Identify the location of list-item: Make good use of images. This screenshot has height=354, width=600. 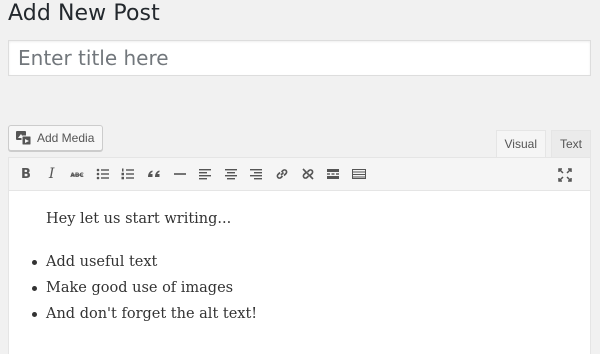
(308, 288).